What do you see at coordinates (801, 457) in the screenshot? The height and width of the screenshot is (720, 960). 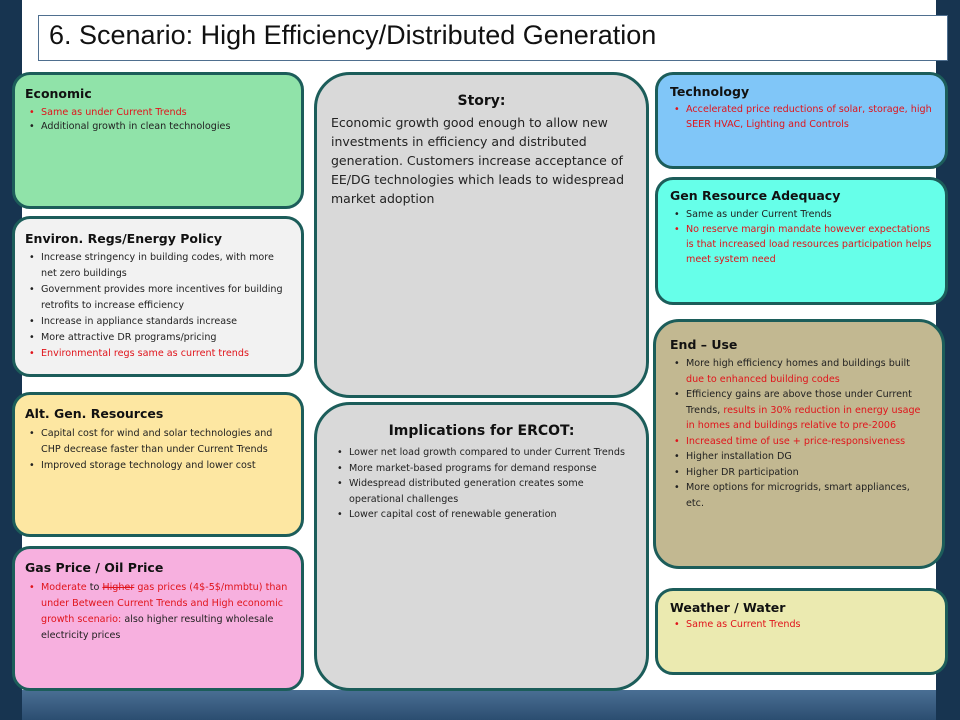 I see `list-item: Higher installation DG` at bounding box center [801, 457].